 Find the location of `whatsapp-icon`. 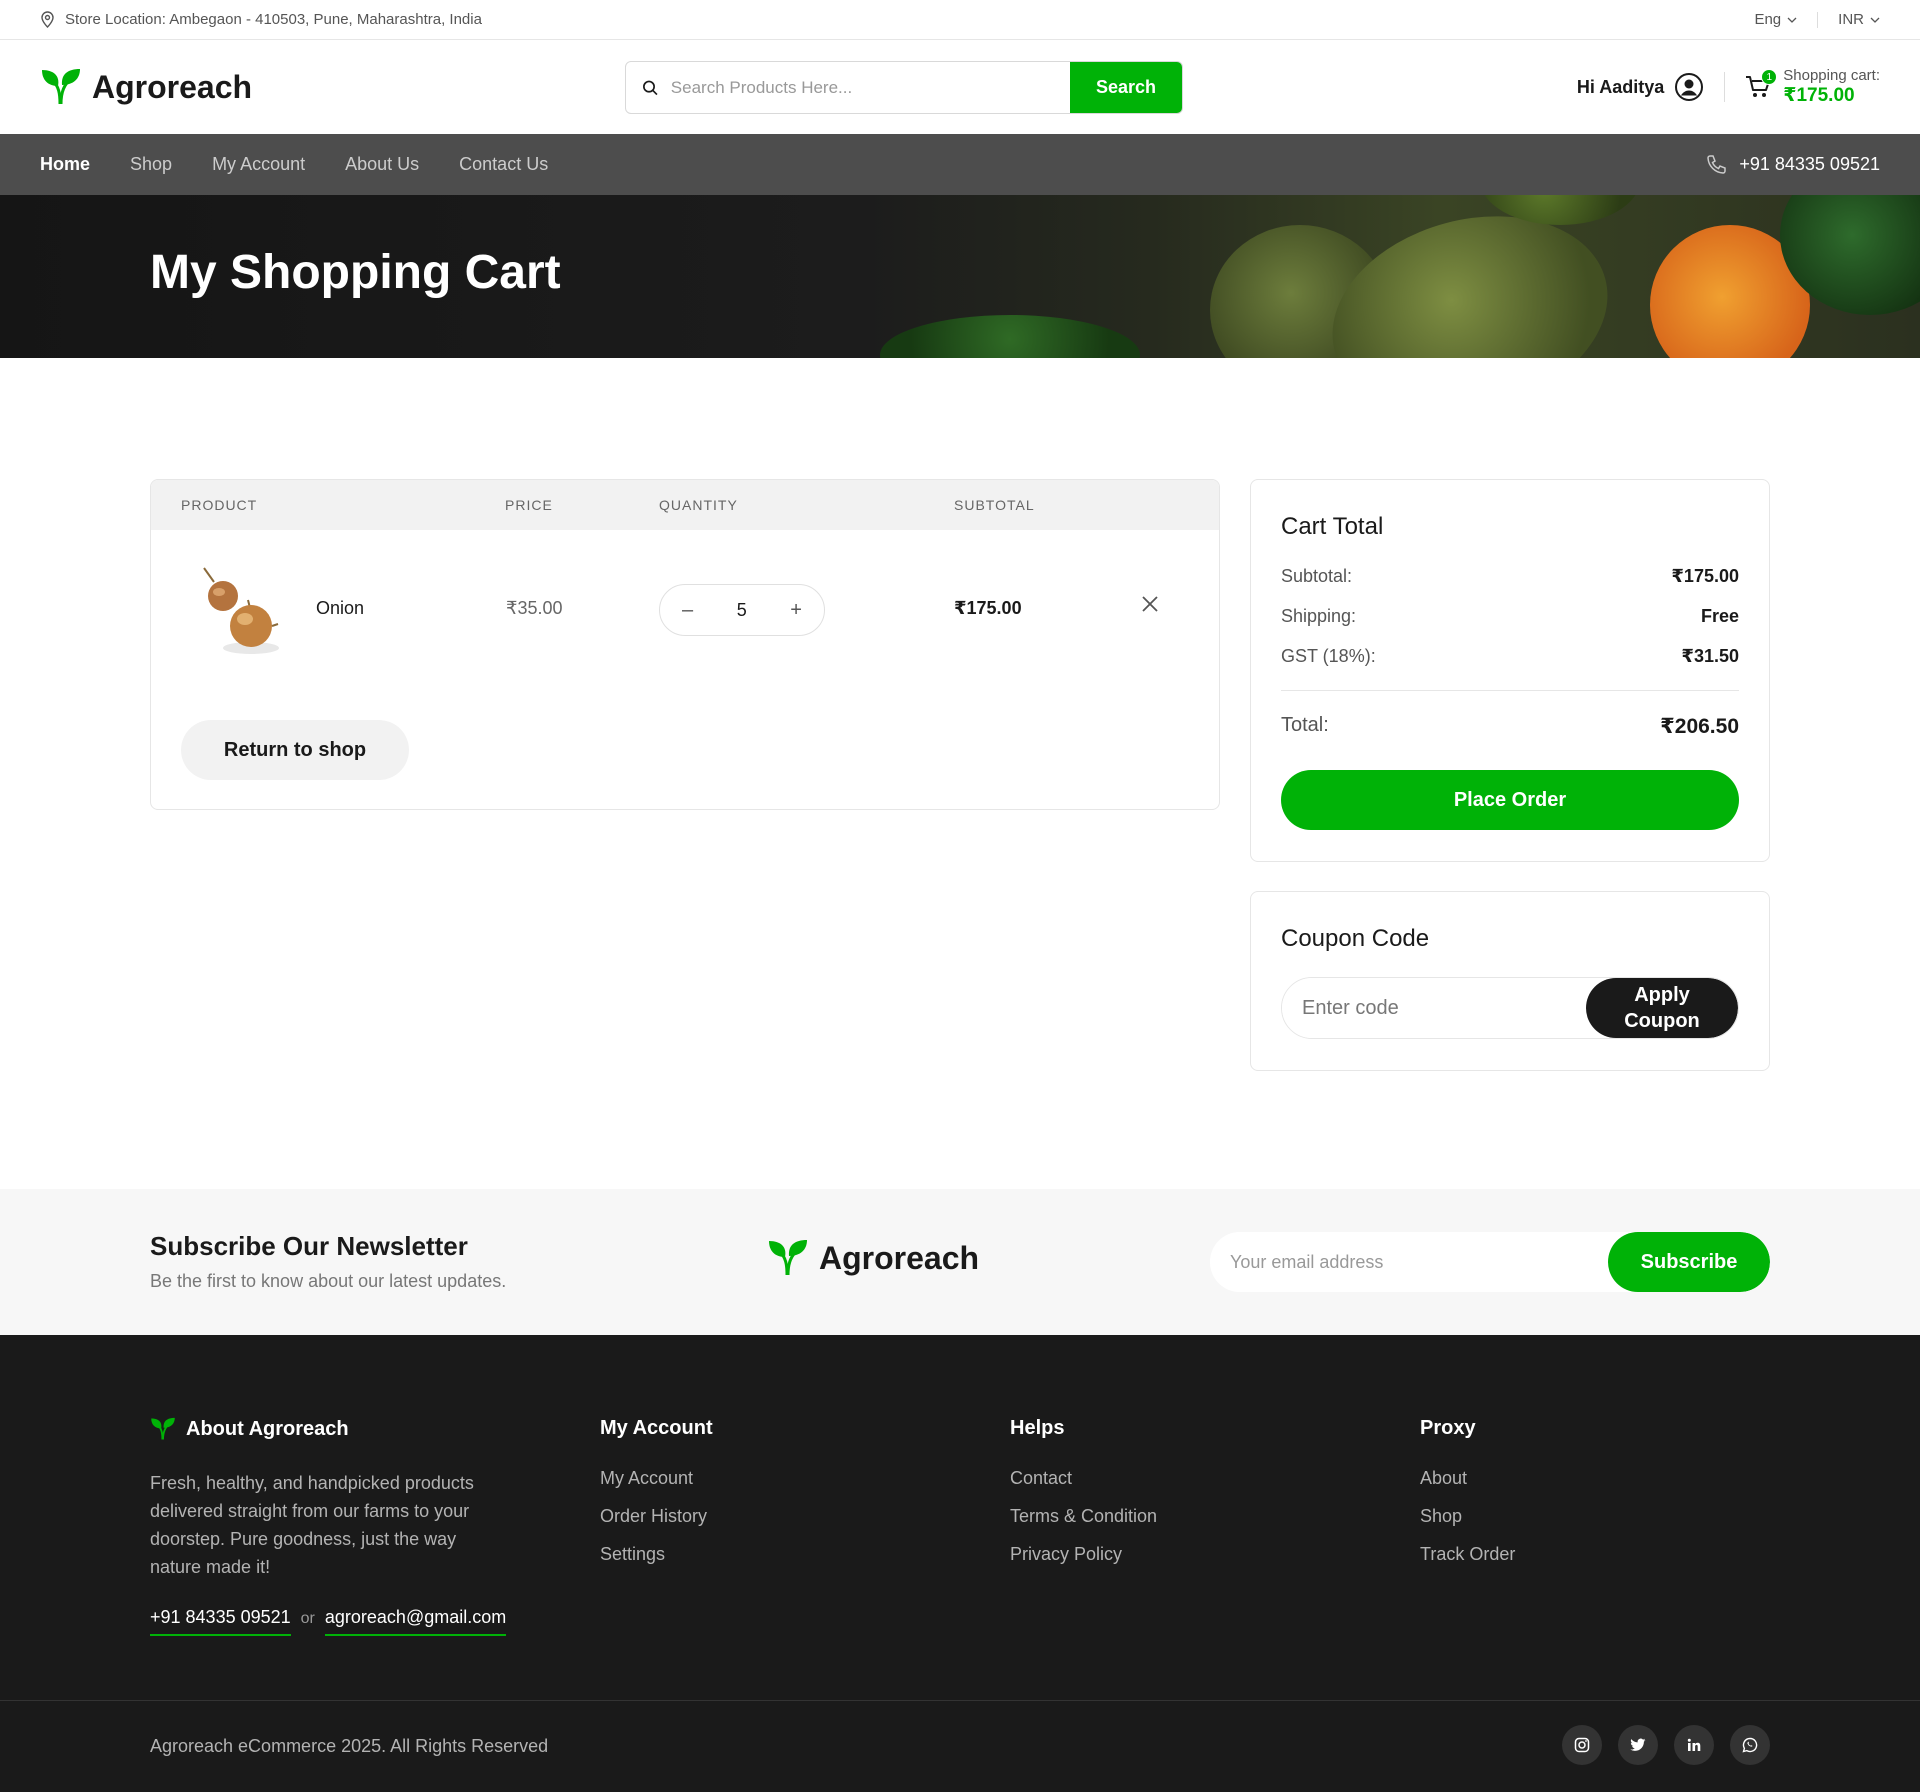

whatsapp-icon is located at coordinates (1750, 1745).